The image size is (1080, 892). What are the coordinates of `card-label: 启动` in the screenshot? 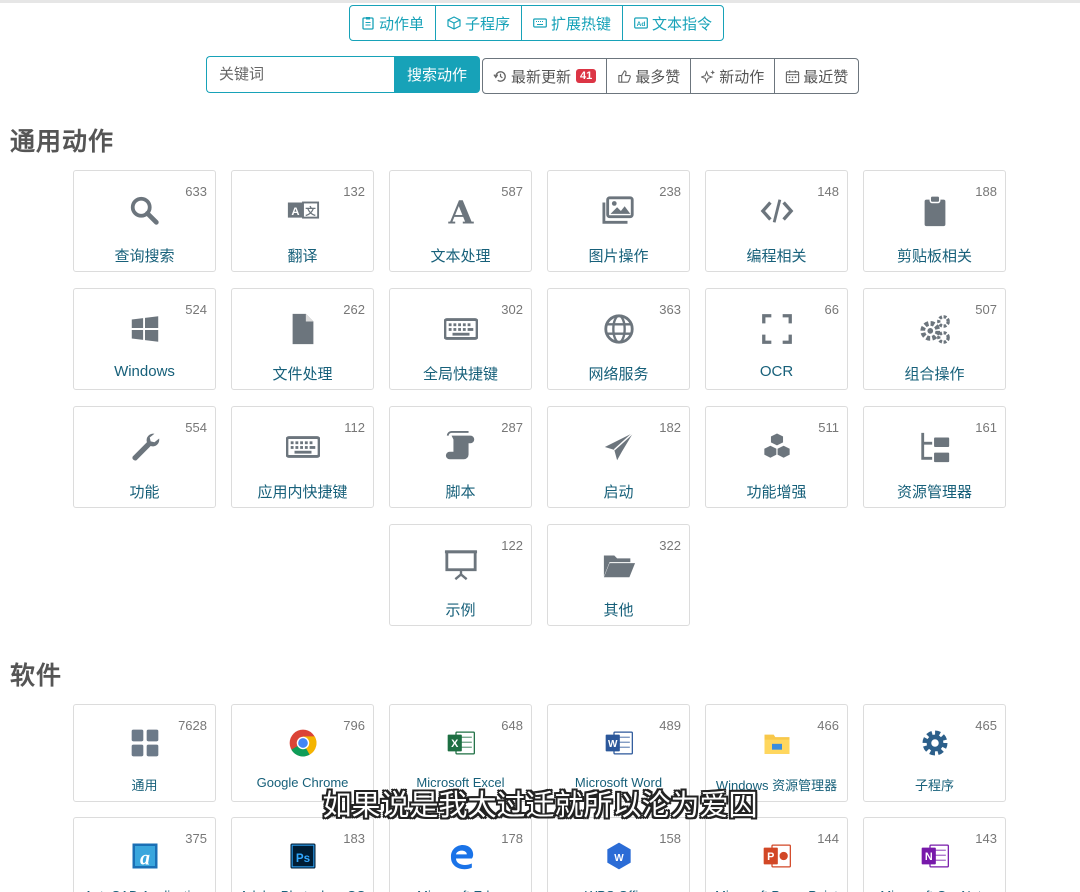 It's located at (618, 492).